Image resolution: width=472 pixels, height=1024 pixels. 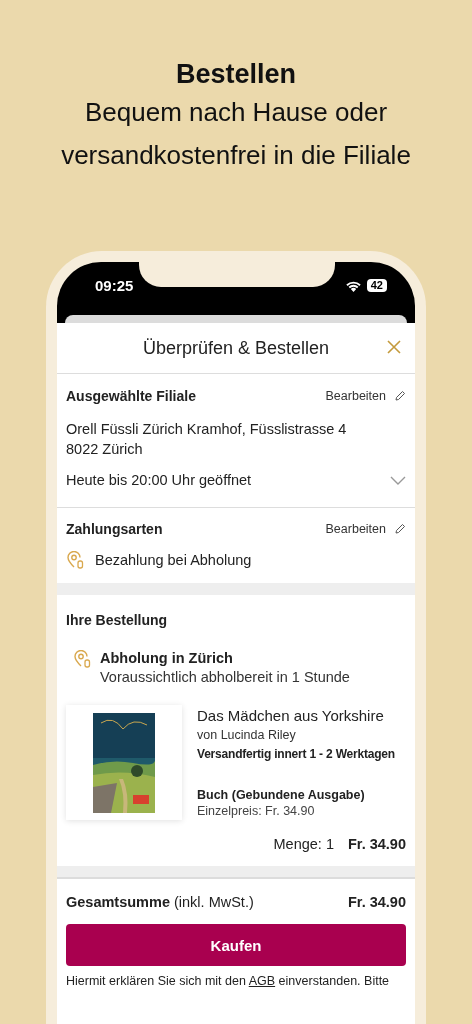 I want to click on total-amount: Fr. 34.90, so click(x=376, y=902).